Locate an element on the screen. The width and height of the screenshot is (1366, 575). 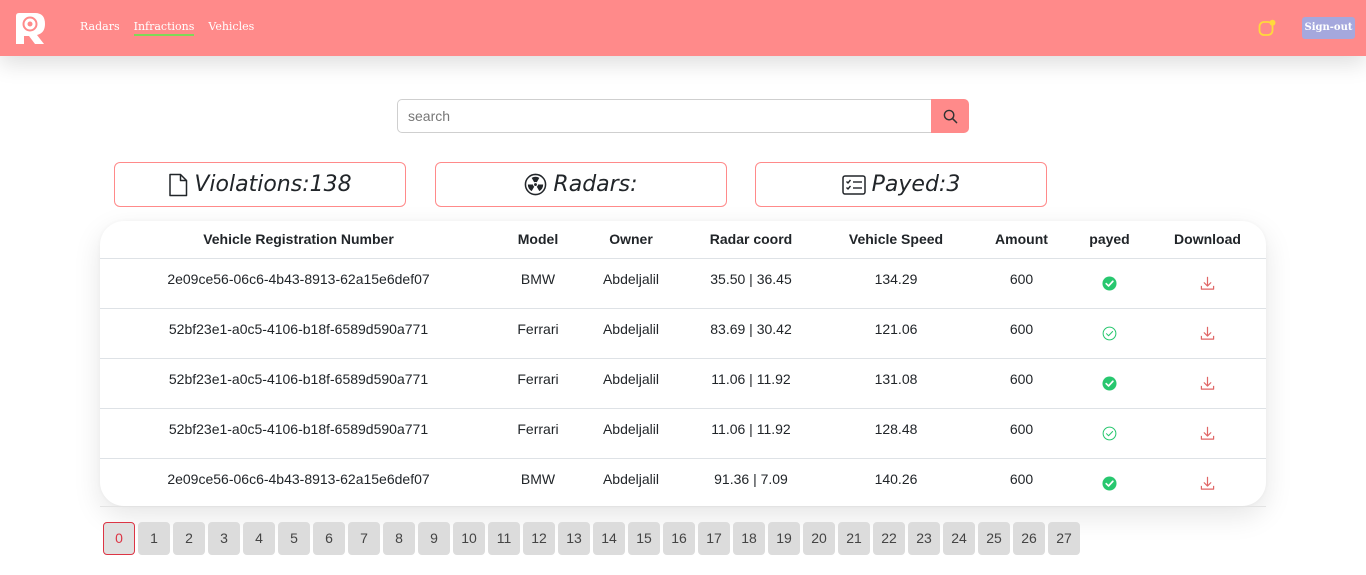
nav-link-radars: Radars is located at coordinates (100, 28).